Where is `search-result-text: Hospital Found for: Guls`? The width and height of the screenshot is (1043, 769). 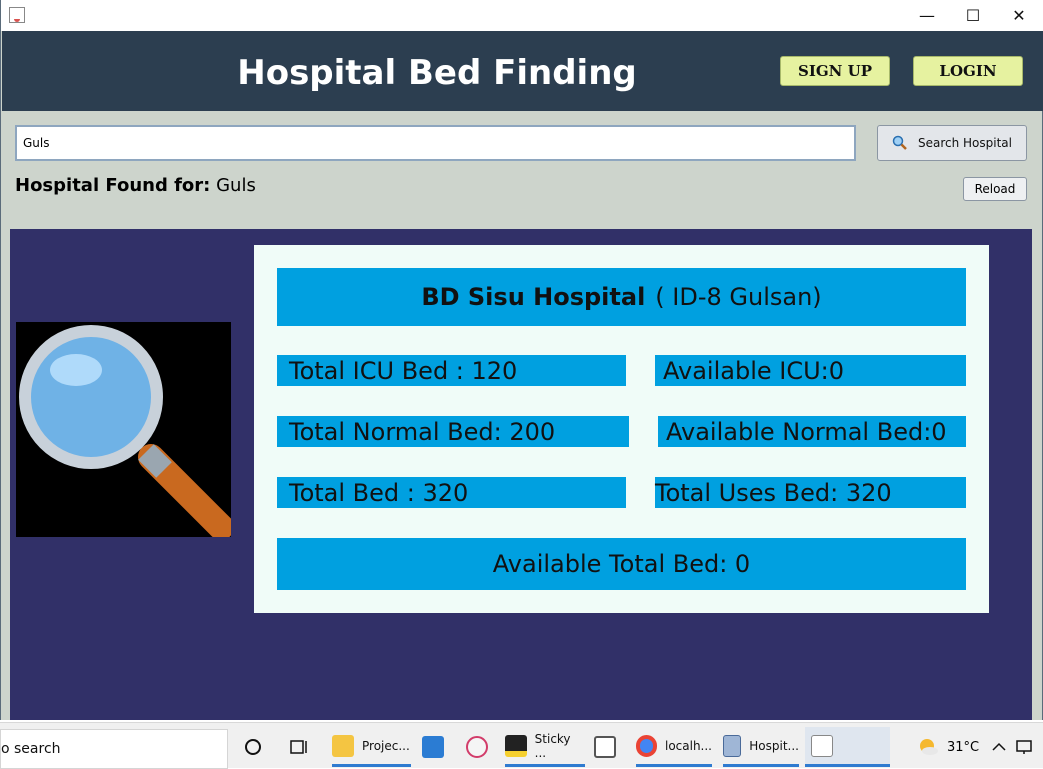
search-result-text: Hospital Found for: Guls is located at coordinates (135, 185).